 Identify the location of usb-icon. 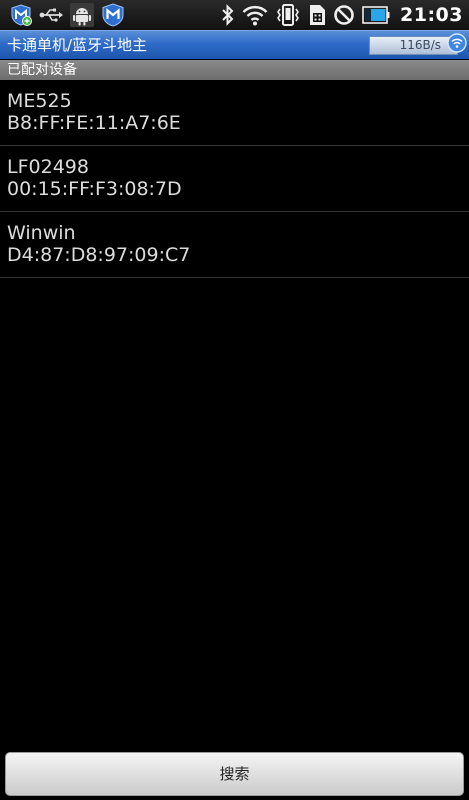
(51, 15).